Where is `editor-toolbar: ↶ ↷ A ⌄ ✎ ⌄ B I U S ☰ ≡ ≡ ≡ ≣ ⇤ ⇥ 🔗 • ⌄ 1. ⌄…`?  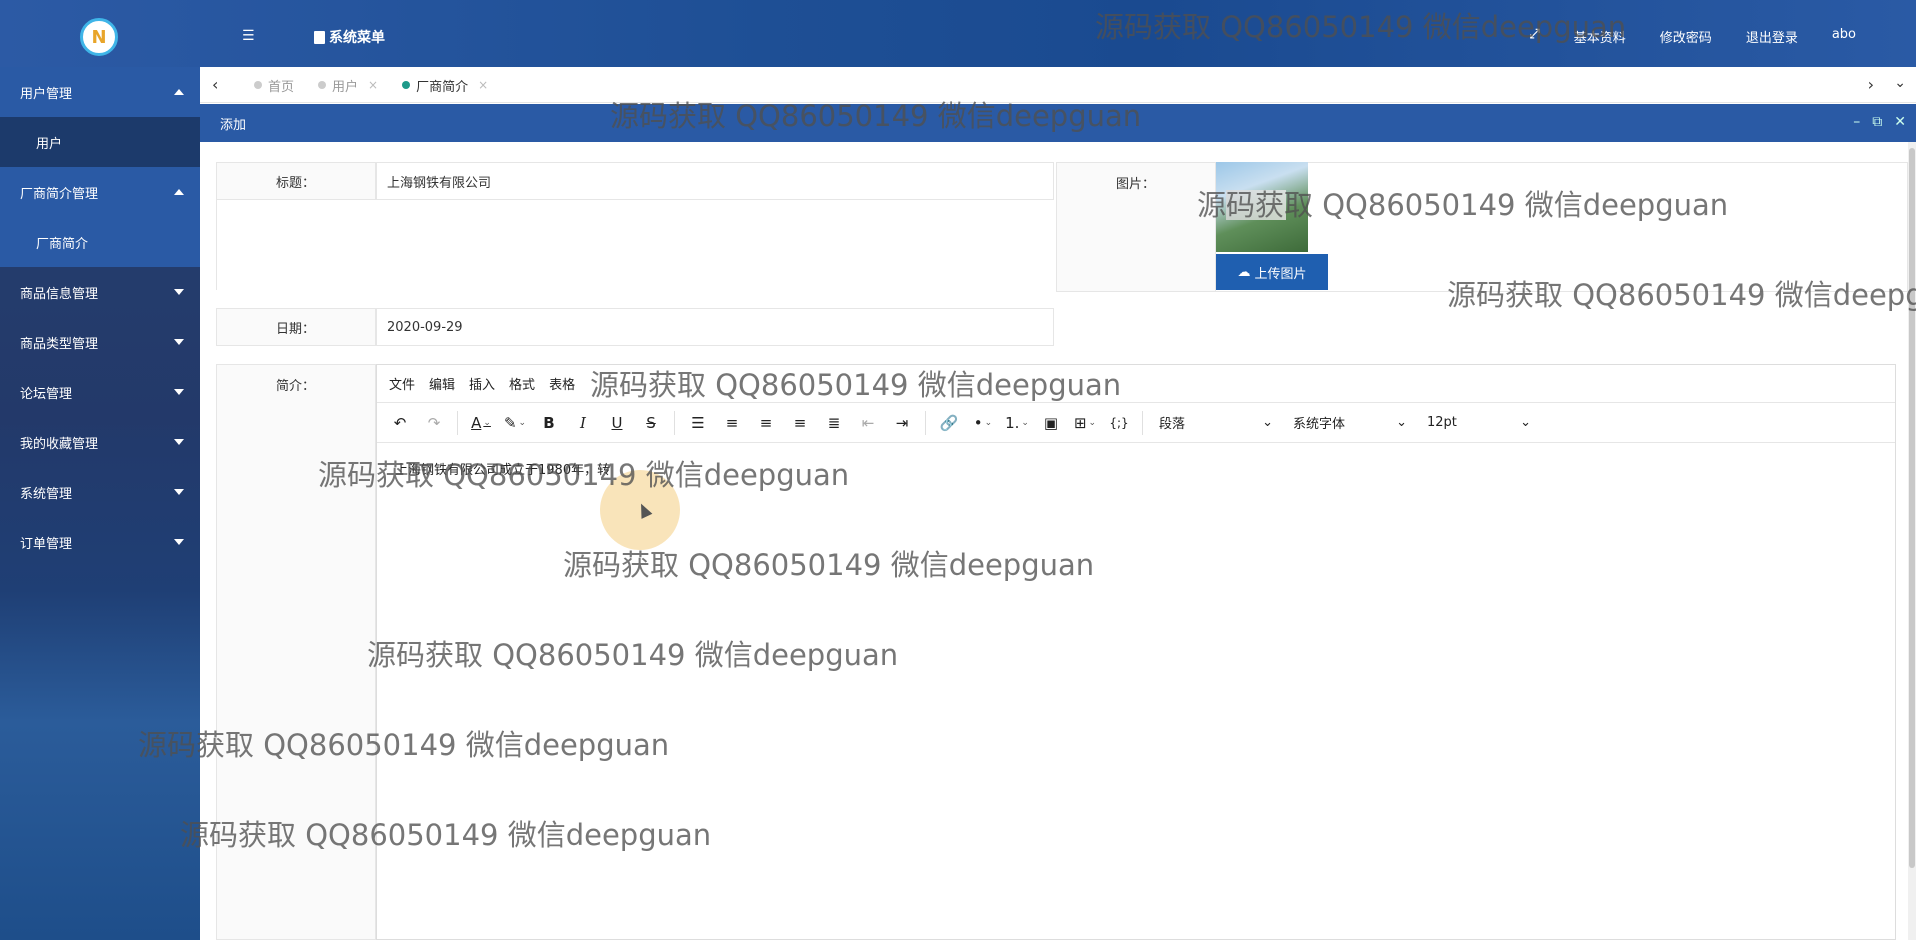
editor-toolbar: ↶ ↷ A ⌄ ✎ ⌄ B I U S ☰ ≡ ≡ ≡ ≣ ⇤ ⇥ 🔗 • ⌄ 1. ⌄… is located at coordinates (1136, 423).